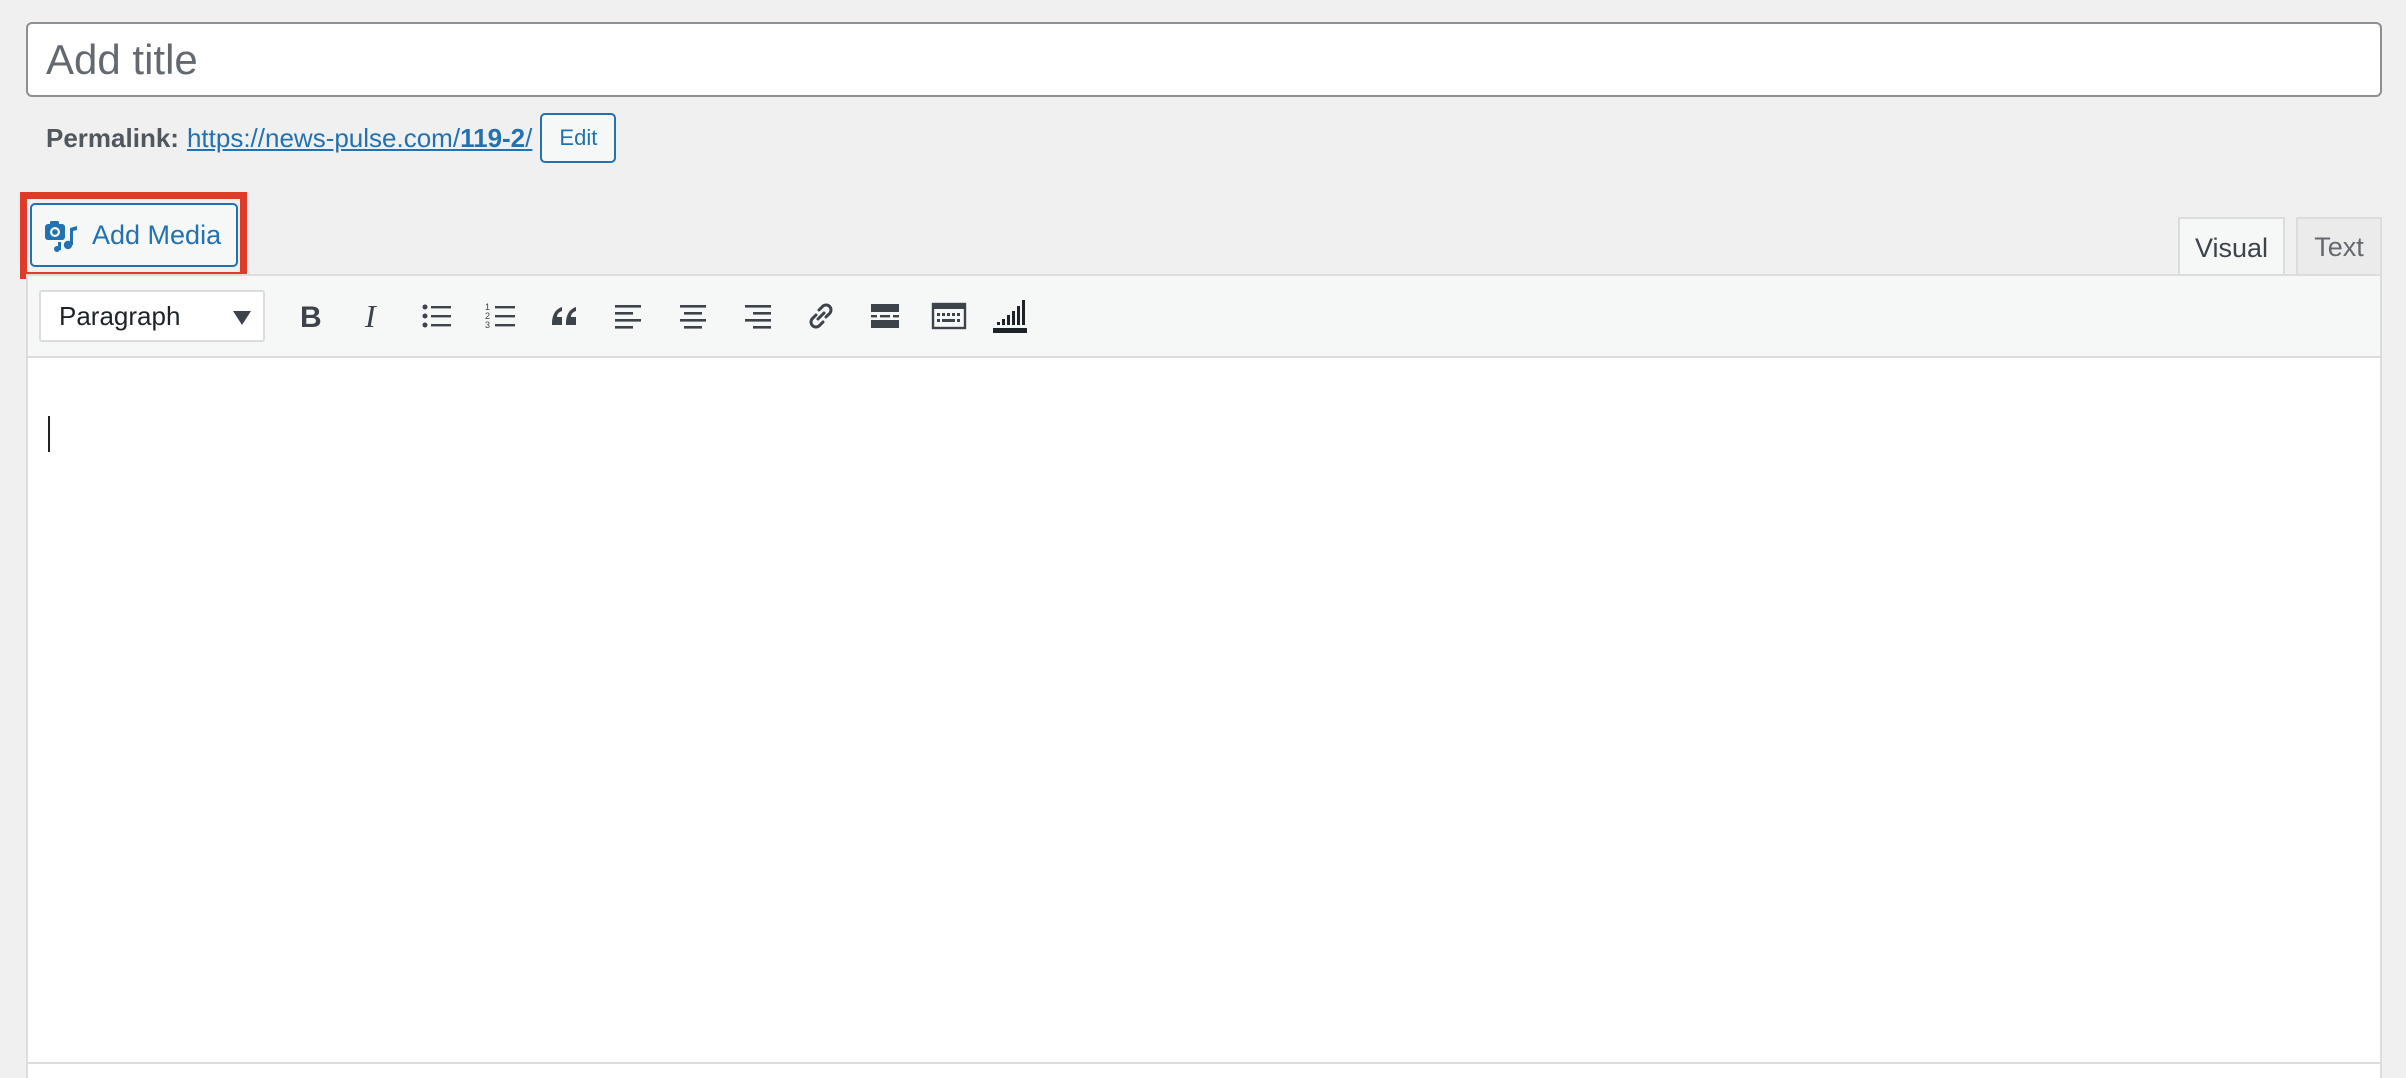 The width and height of the screenshot is (2406, 1078). I want to click on numbered-list-button: 1 2 3, so click(501, 316).